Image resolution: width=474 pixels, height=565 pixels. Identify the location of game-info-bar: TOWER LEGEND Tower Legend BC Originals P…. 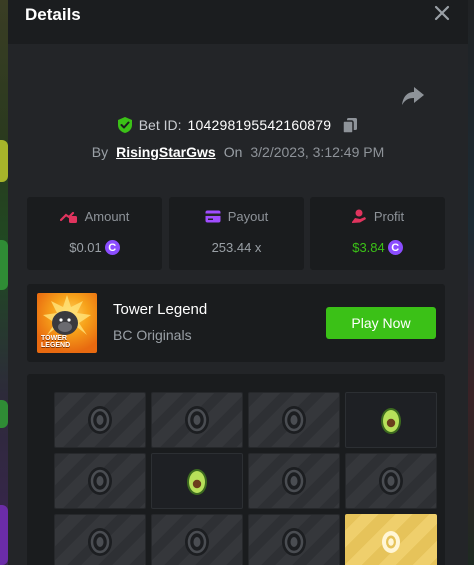
(236, 323).